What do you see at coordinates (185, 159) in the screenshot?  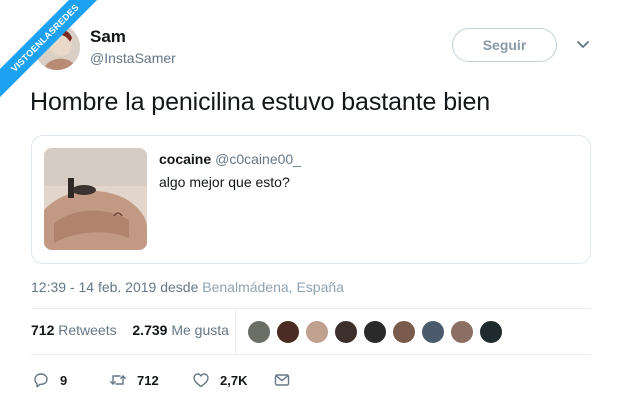 I see `quoted-author-name: cocaine` at bounding box center [185, 159].